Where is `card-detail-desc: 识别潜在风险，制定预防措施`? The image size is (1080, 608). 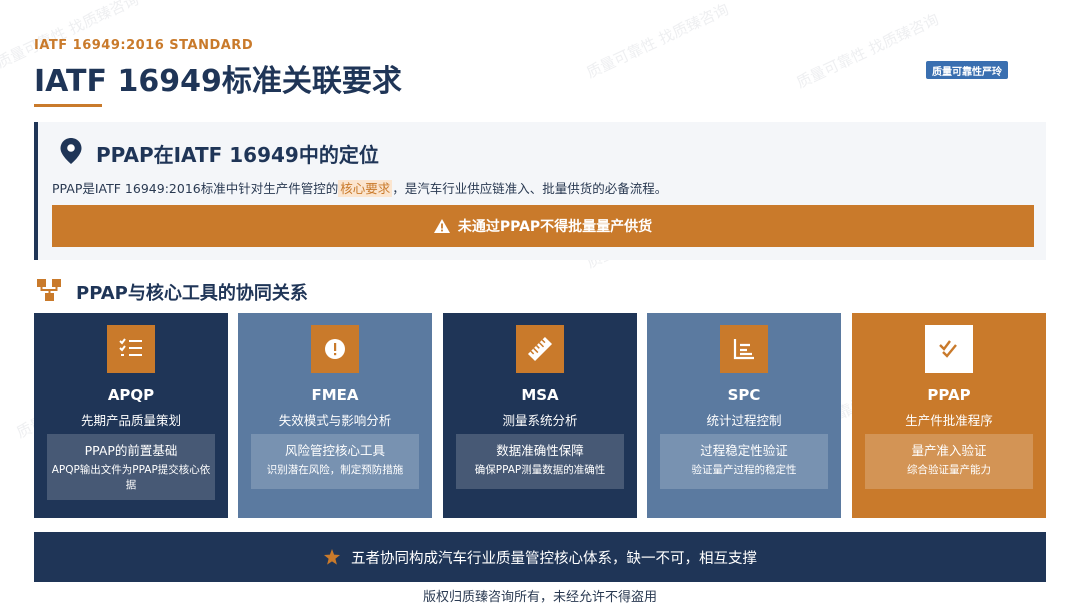
card-detail-desc: 识别潜在风险，制定预防措施 is located at coordinates (335, 470).